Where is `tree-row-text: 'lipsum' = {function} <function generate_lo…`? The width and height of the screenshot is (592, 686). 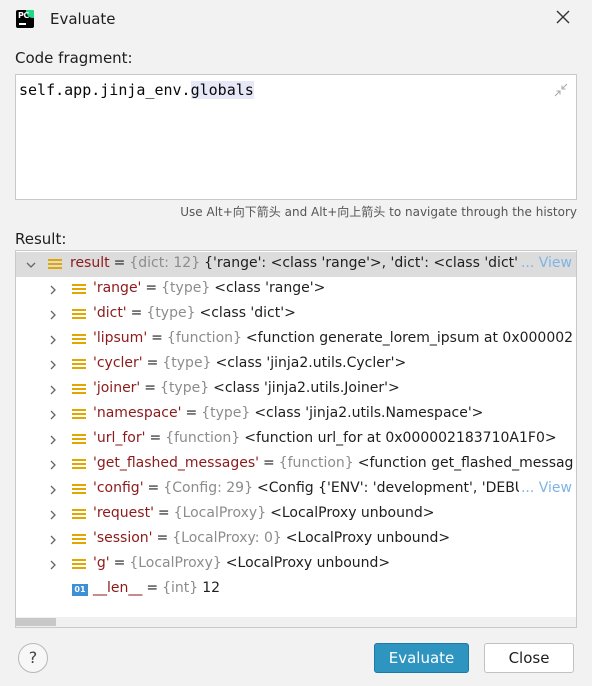 tree-row-text: 'lipsum' = {function} <function generate_lo… is located at coordinates (333, 338).